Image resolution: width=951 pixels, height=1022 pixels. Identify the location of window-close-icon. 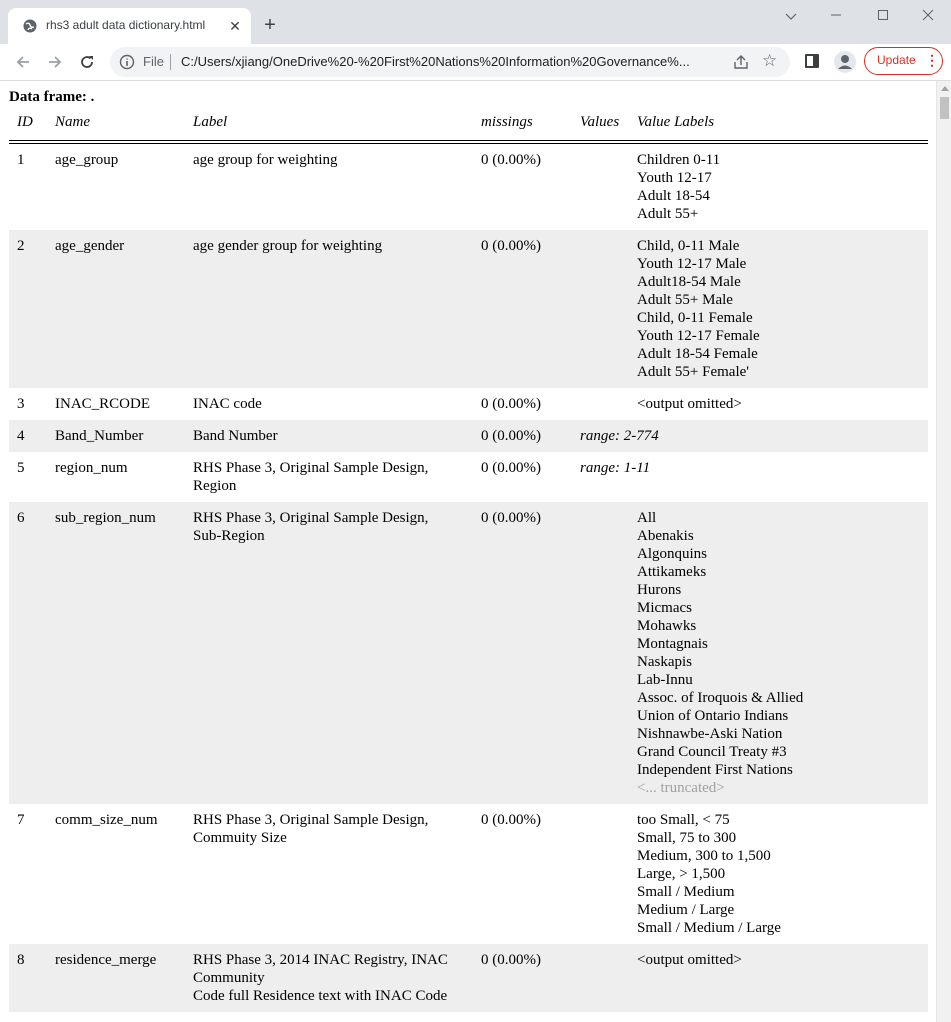
(928, 16).